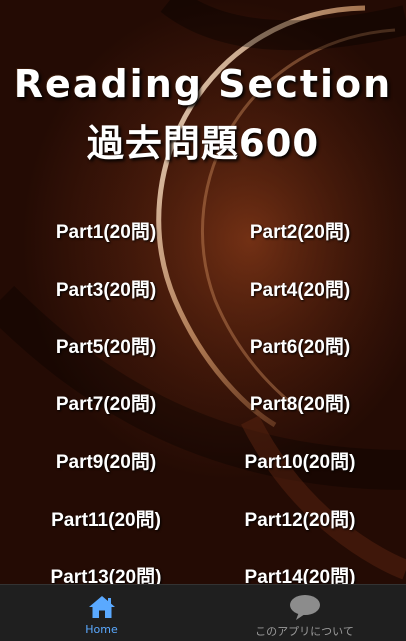 The image size is (406, 641). I want to click on part-button: Part8(20問), so click(300, 402).